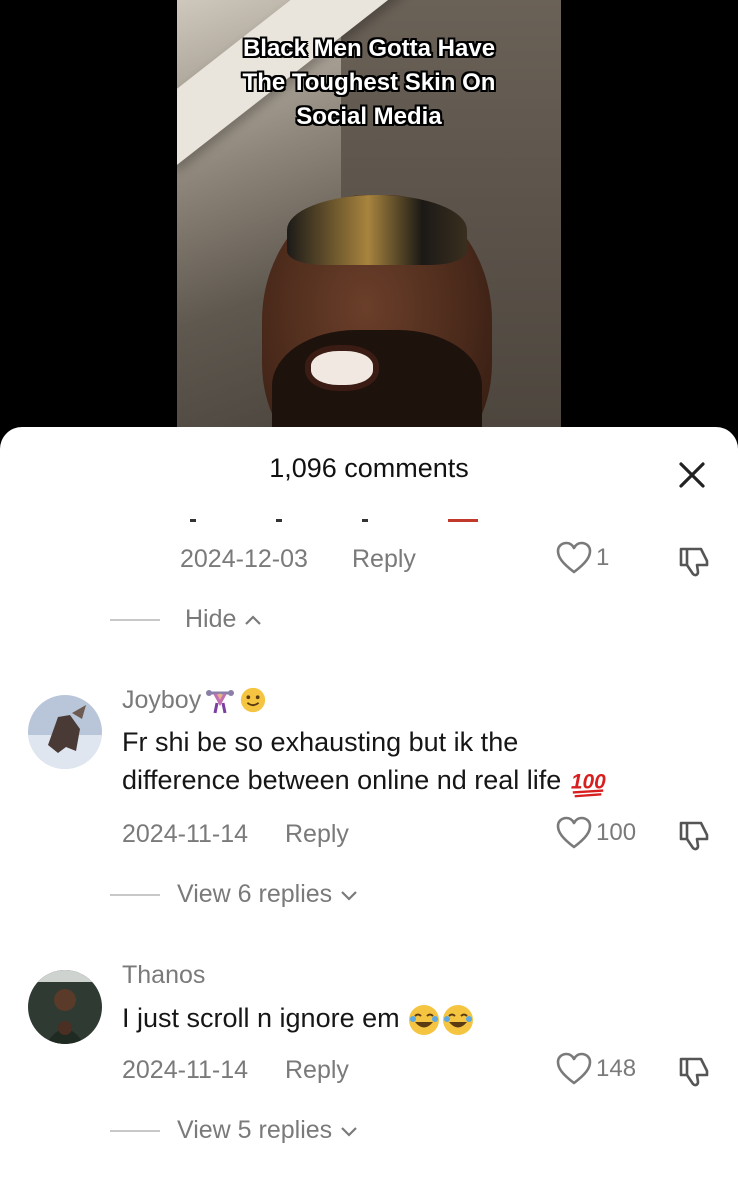 The height and width of the screenshot is (1200, 738). What do you see at coordinates (162, 699) in the screenshot?
I see `username-label: Joyboy` at bounding box center [162, 699].